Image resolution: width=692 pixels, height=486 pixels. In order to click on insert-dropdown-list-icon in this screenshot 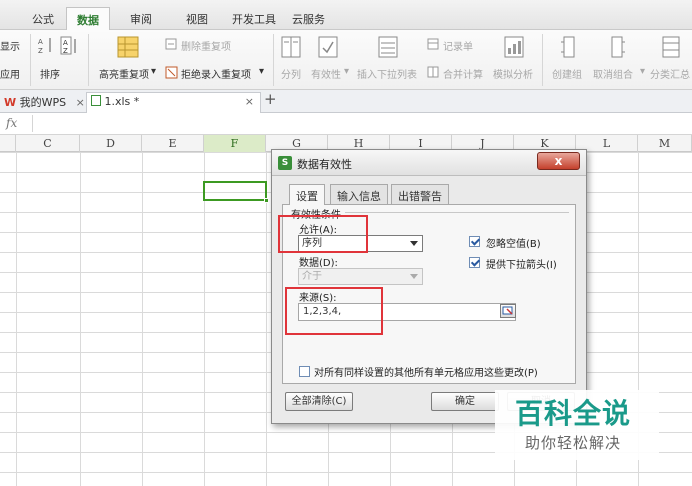, I will do `click(388, 47)`.